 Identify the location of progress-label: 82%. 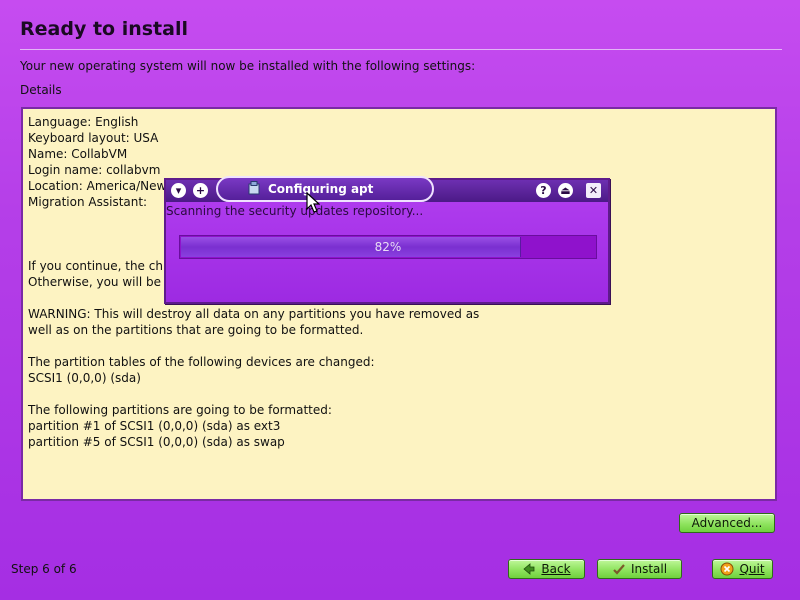
(388, 247).